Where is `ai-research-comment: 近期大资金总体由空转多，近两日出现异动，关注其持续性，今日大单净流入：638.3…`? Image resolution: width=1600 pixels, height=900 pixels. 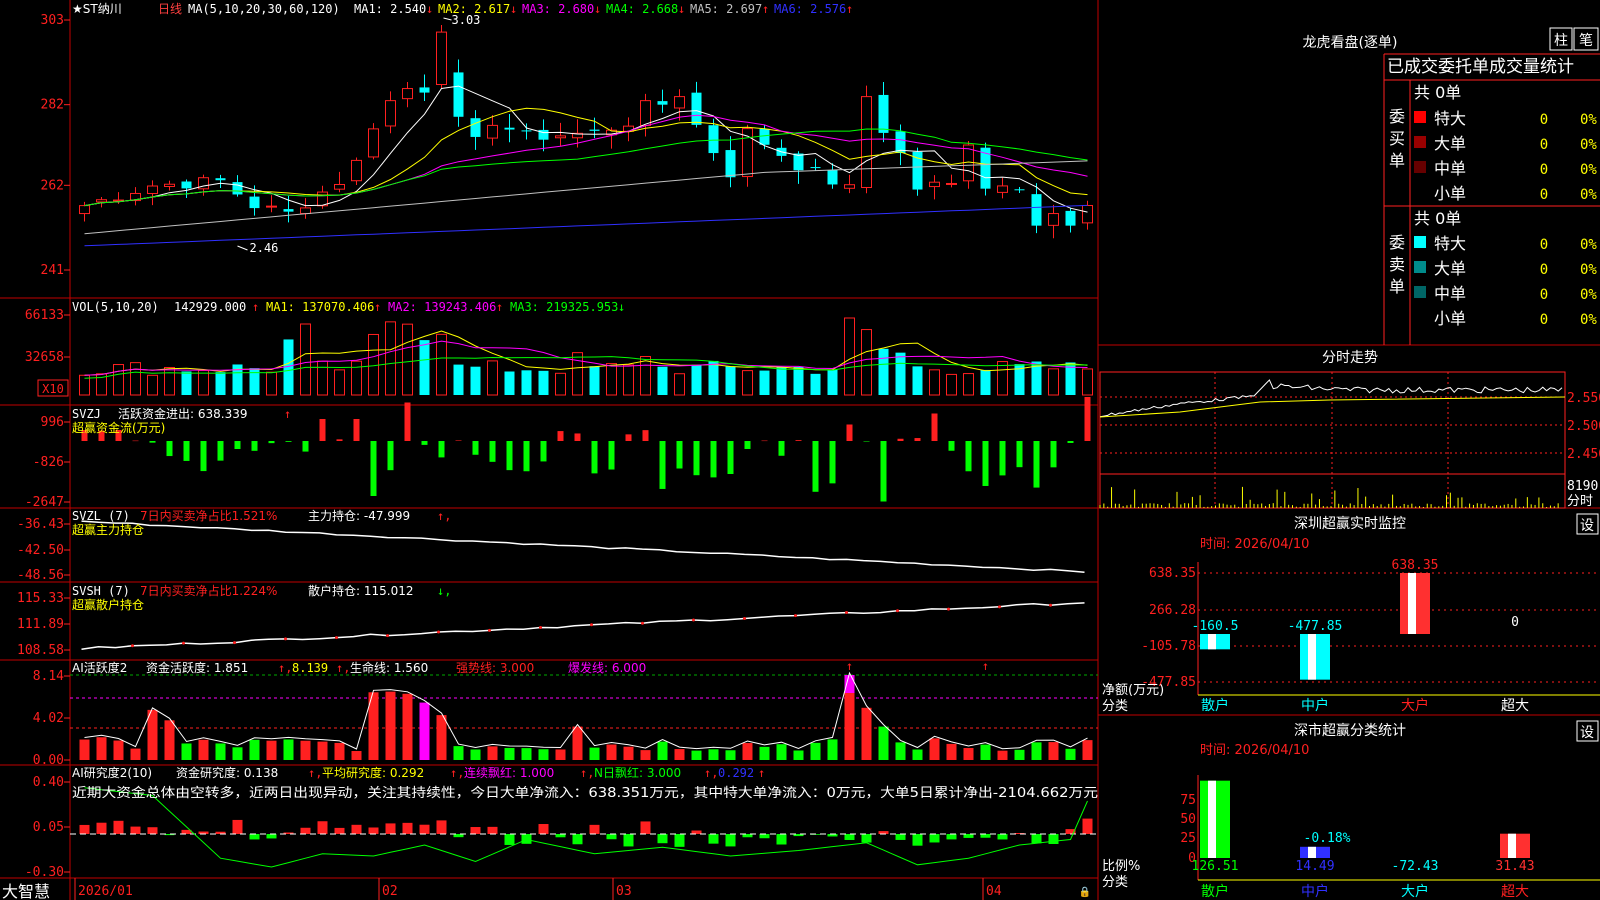
ai-research-comment: 近期大资金总体由空转多，近两日出现异动，关注其持续性，今日大单净流入：638.3… is located at coordinates (585, 793).